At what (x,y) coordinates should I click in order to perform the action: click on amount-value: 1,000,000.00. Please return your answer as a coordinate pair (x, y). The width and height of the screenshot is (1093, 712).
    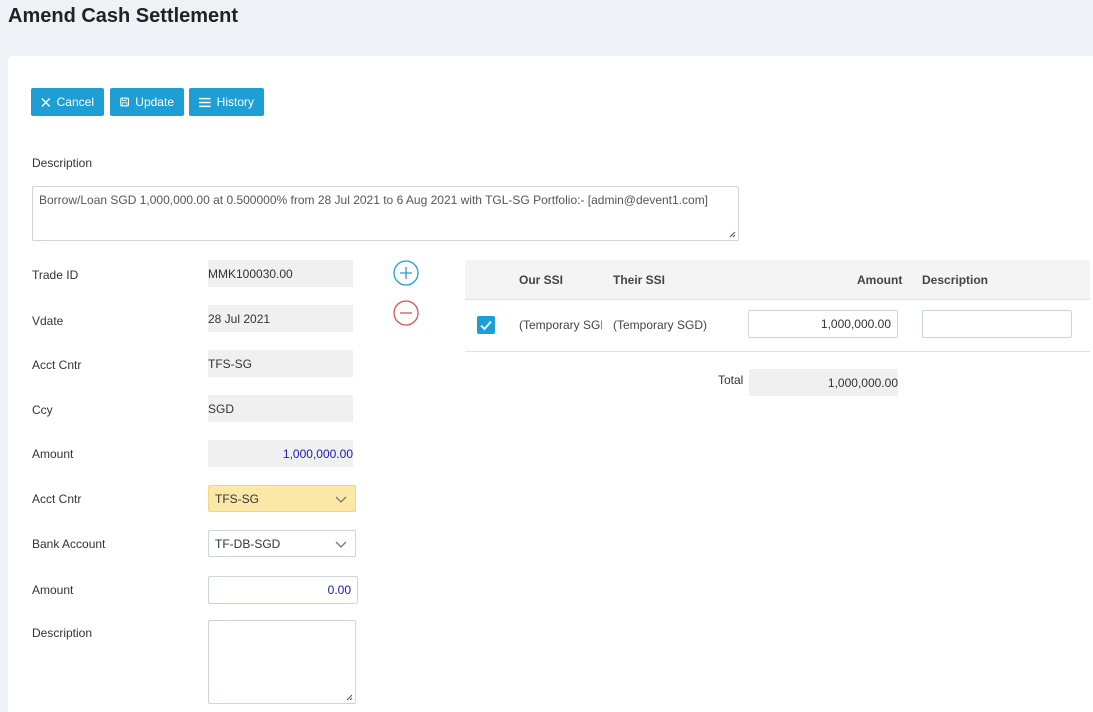
    Looking at the image, I should click on (317, 453).